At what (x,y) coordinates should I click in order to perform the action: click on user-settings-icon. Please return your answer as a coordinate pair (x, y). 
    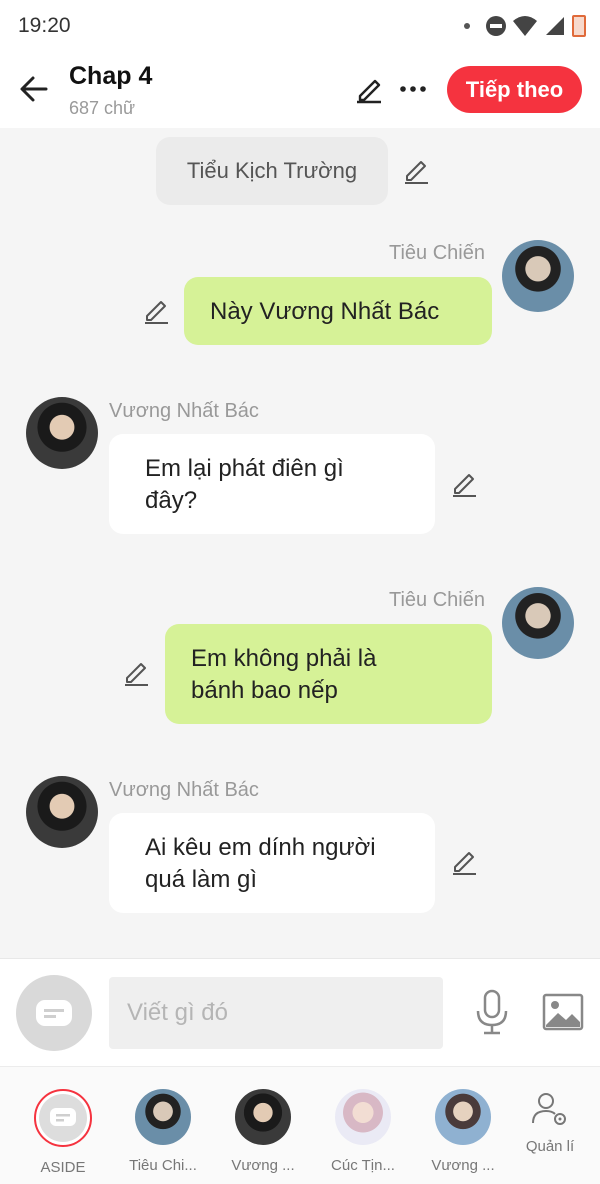
    Looking at the image, I should click on (549, 1109).